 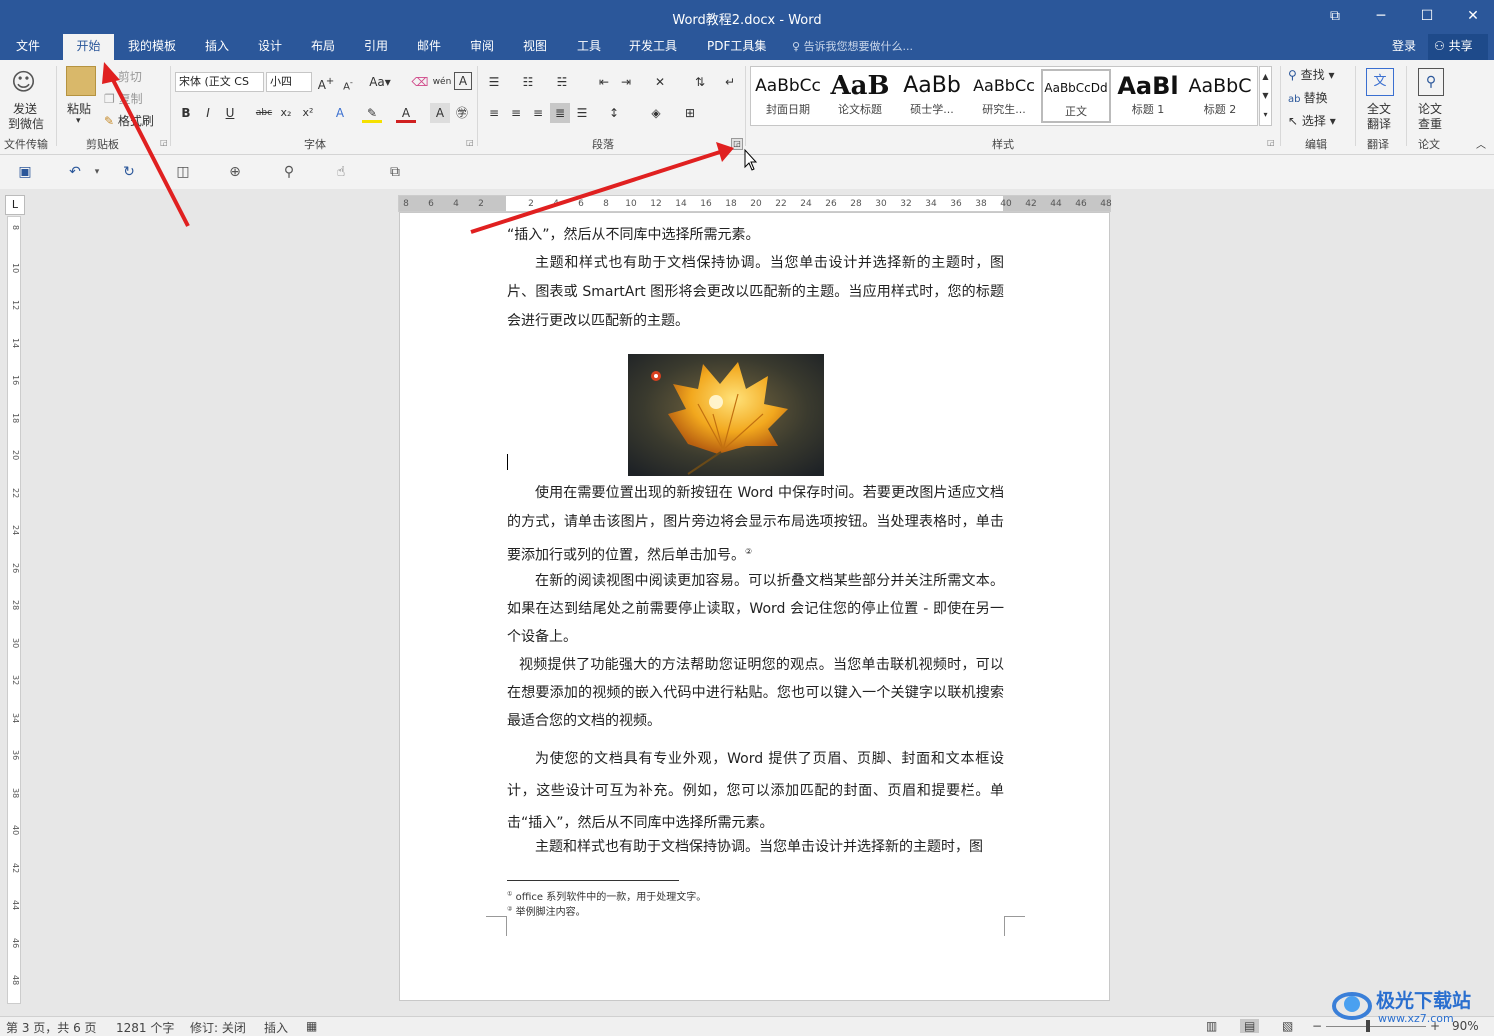 What do you see at coordinates (264, 113) in the screenshot?
I see `strikethrough-icon: abc` at bounding box center [264, 113].